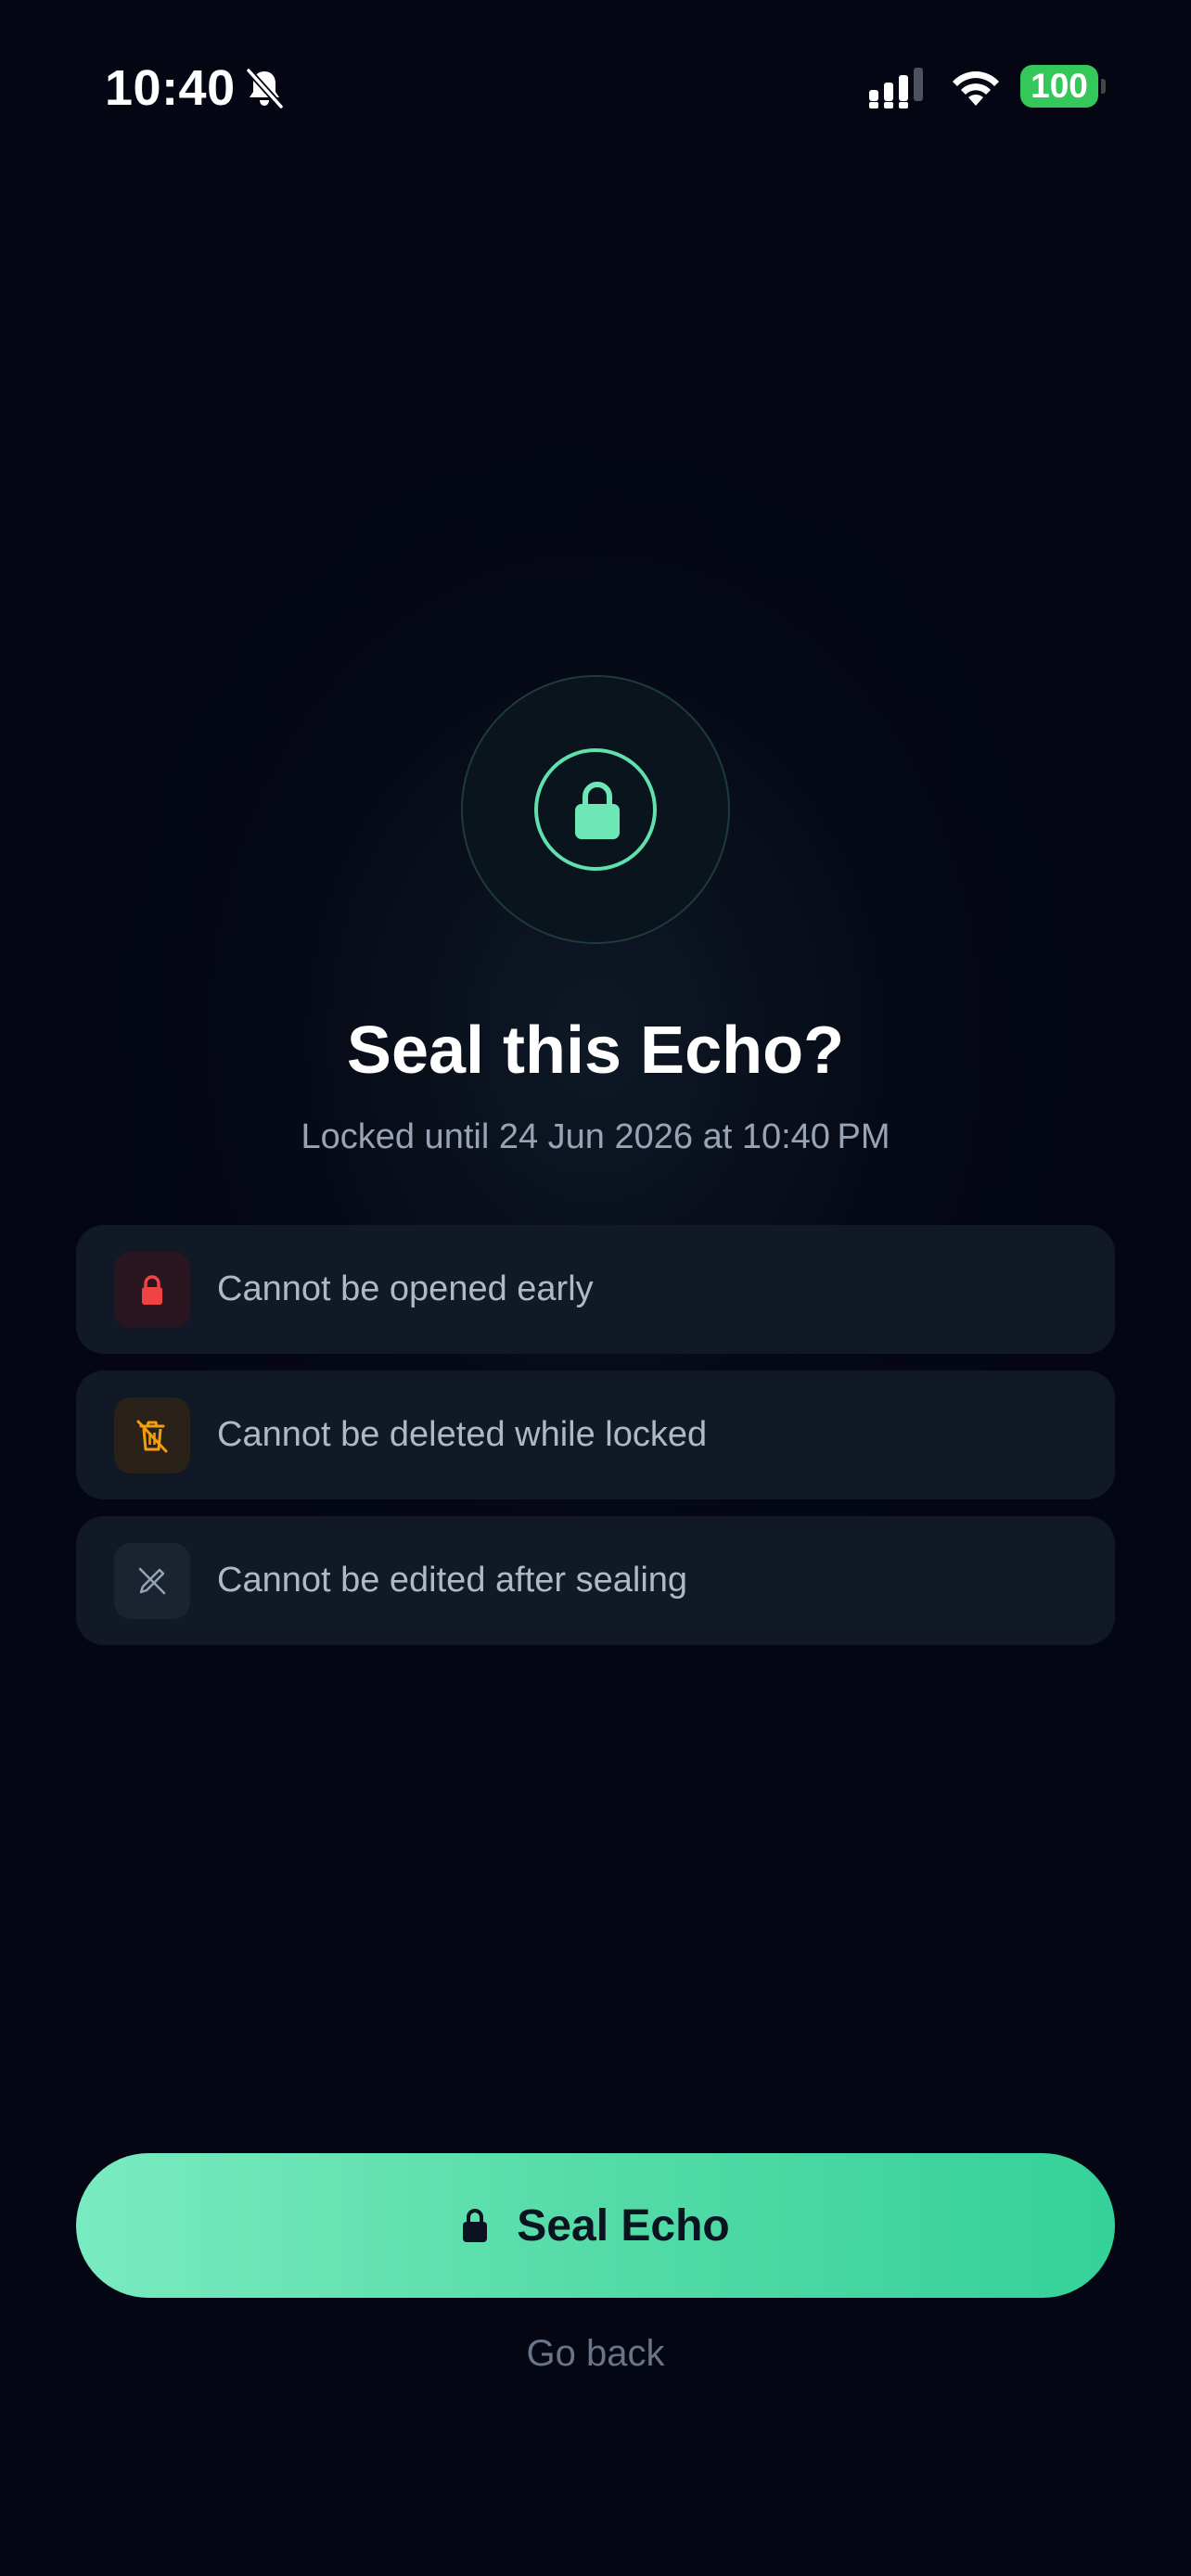 Image resolution: width=1191 pixels, height=2576 pixels. I want to click on warning-item-edit-sealed: Cannot be edited after sealing, so click(595, 1580).